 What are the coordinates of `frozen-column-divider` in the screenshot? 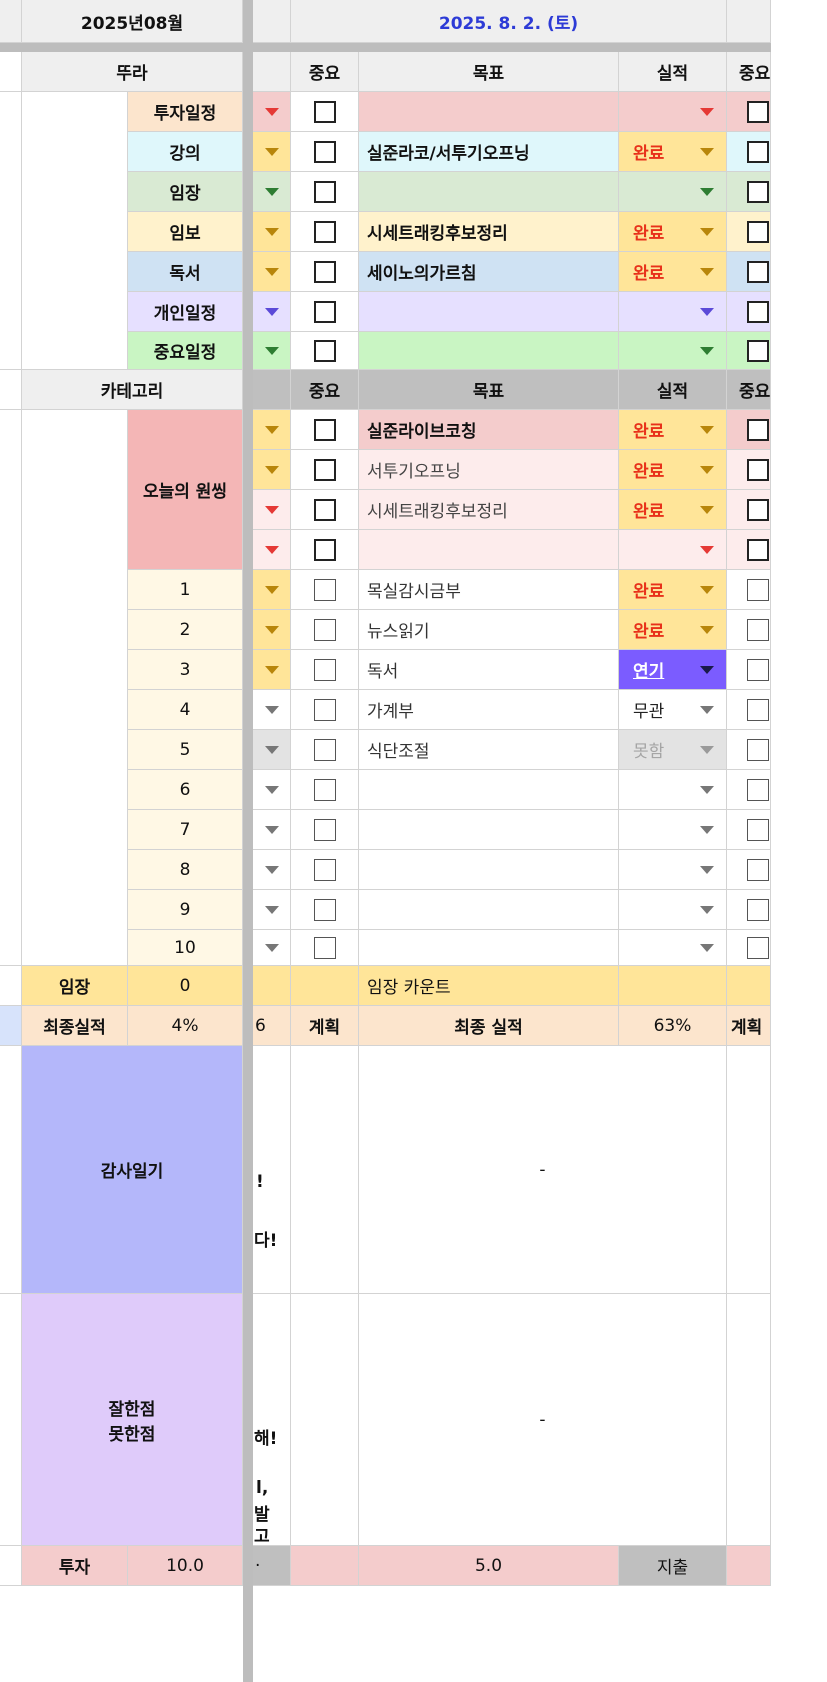 It's located at (248, 841).